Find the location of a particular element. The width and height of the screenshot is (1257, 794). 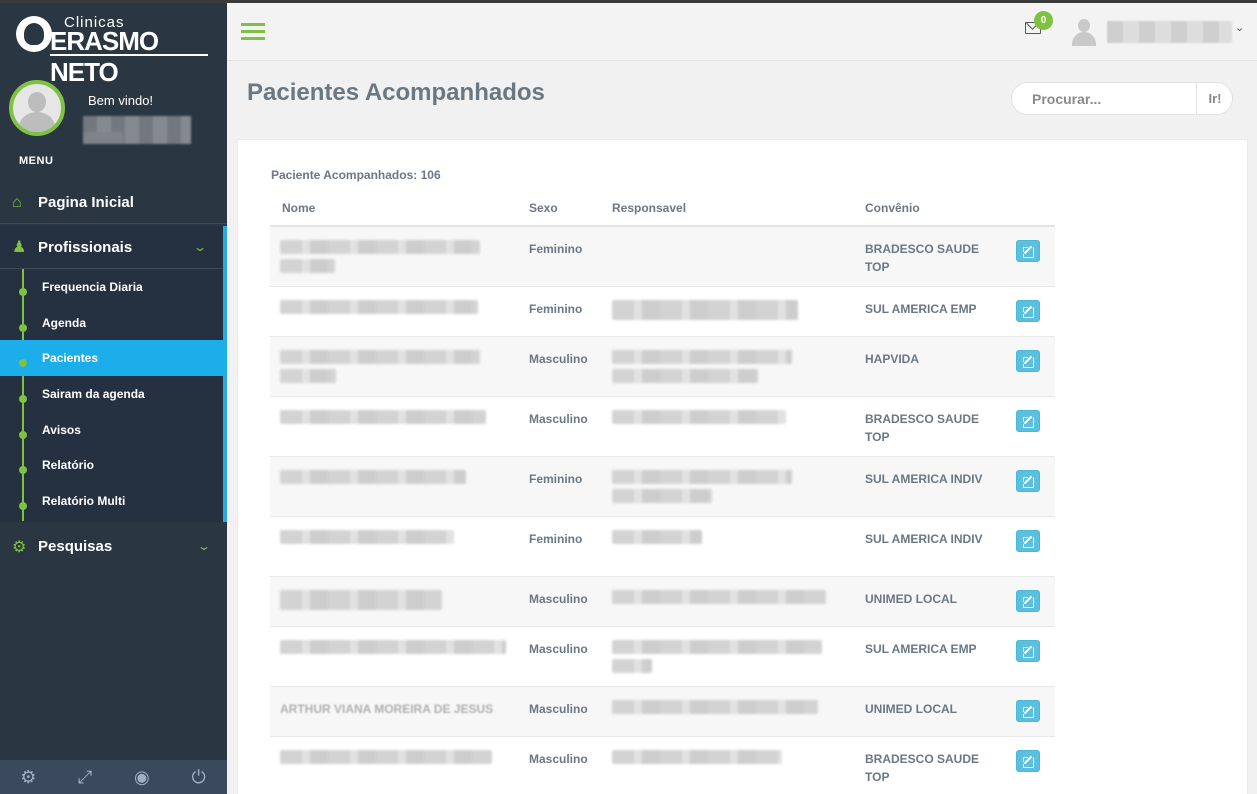

sidebar-item-label: Pagina Inicial is located at coordinates (86, 202).